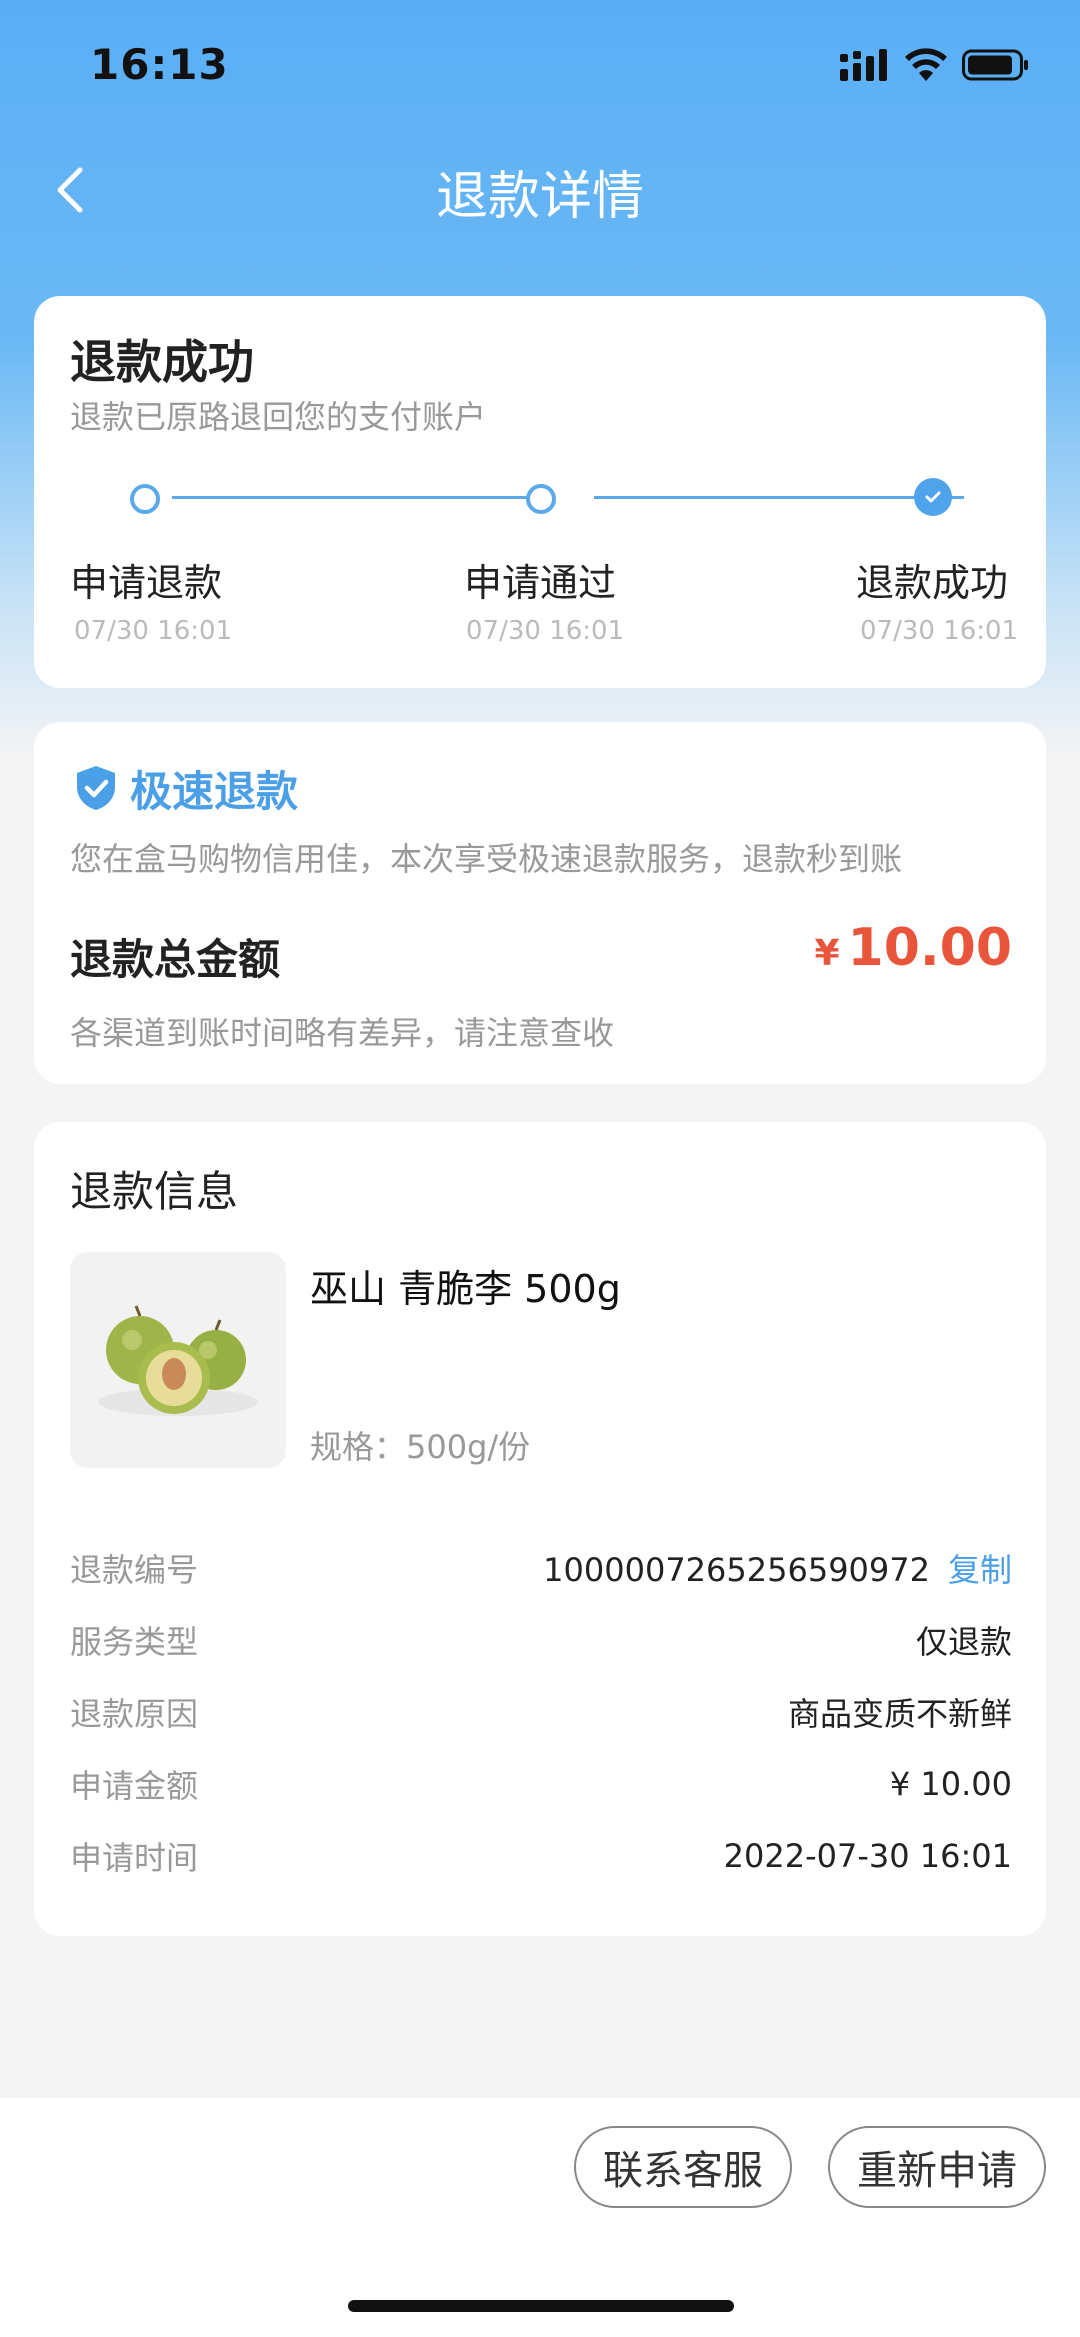 The image size is (1080, 2337). Describe the element at coordinates (420, 1447) in the screenshot. I see `product-spec: 规格：500g/份` at that location.